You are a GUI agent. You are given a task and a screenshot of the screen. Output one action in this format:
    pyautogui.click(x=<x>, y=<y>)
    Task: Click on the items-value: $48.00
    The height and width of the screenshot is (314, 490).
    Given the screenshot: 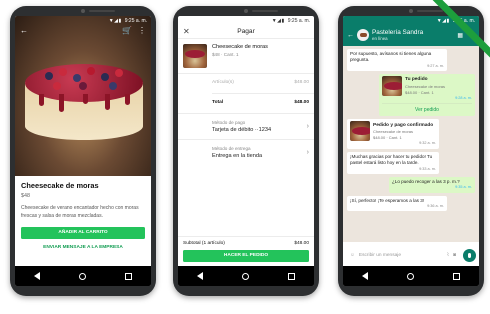 What is the action you would take?
    pyautogui.click(x=301, y=82)
    